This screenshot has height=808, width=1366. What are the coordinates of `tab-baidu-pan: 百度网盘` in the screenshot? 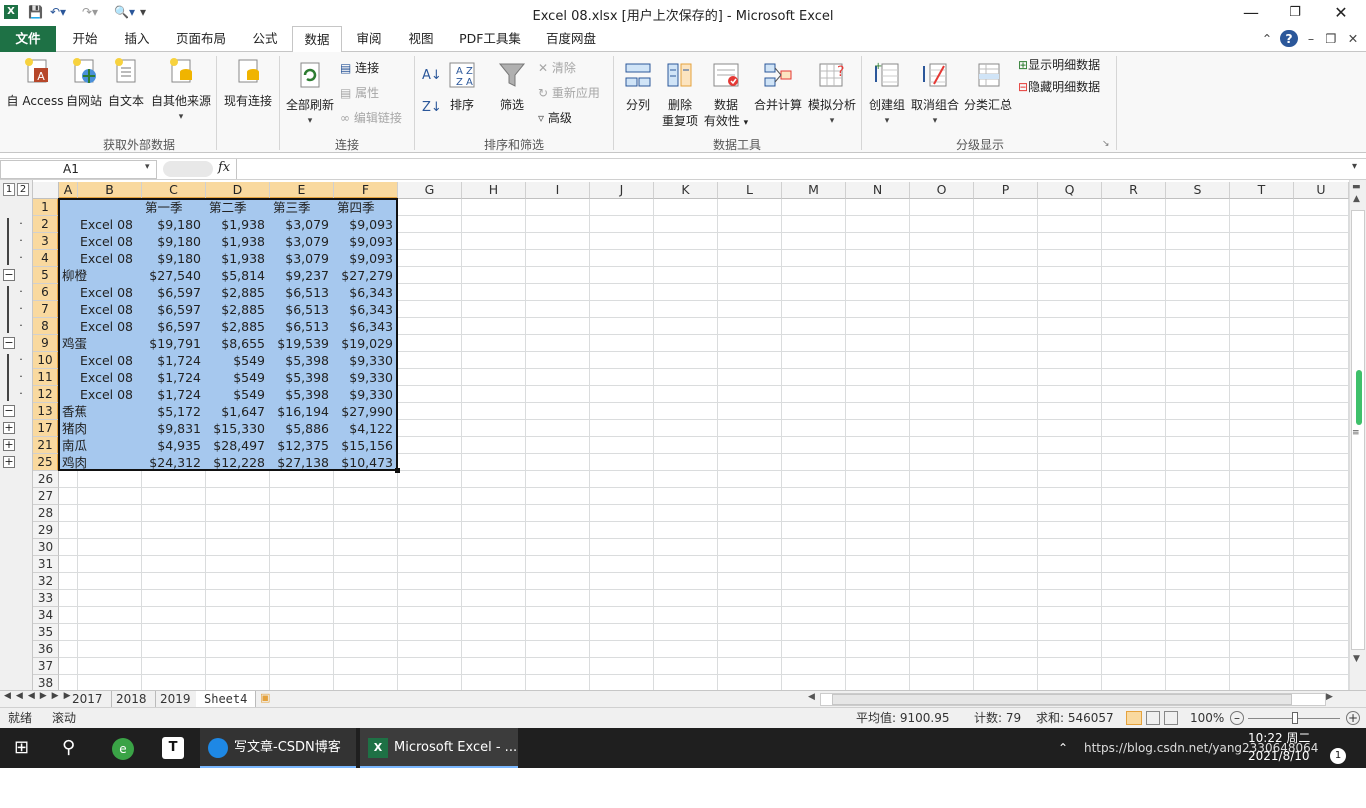 It's located at (571, 39).